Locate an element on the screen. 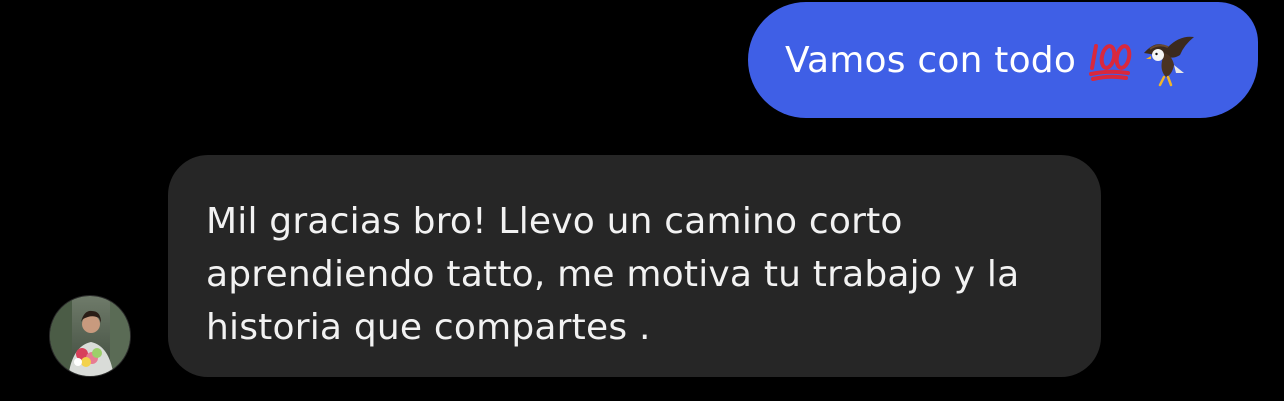 This screenshot has width=1284, height=401. outgoing-message-bubble: Vamos con todo is located at coordinates (1003, 60).